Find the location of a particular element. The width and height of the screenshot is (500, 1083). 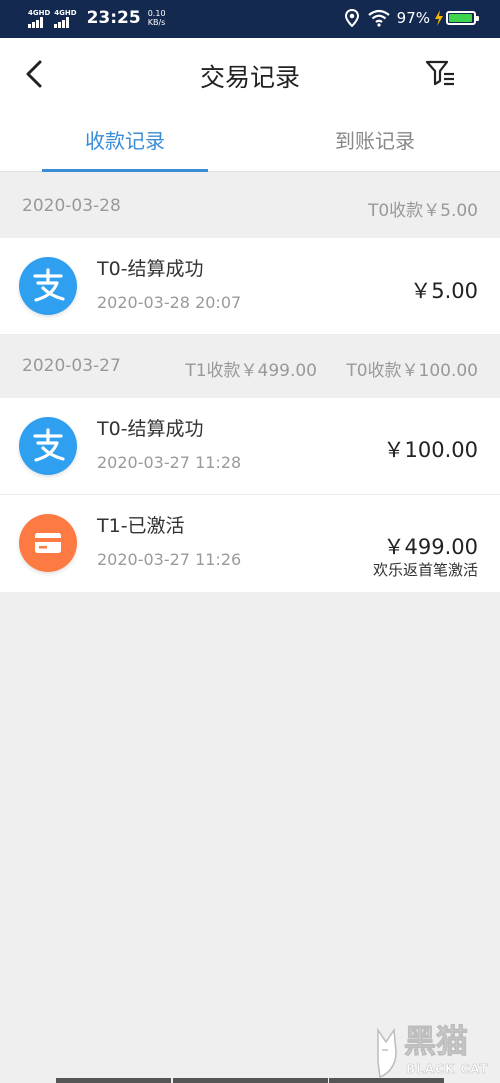

status-left: 4GHD 4GHD 23:25 0.10 KB/s is located at coordinates (97, 18).